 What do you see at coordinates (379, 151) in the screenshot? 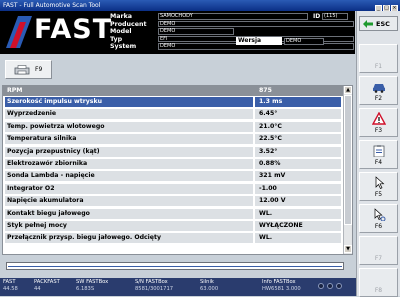
I see `clipboard-icon` at bounding box center [379, 151].